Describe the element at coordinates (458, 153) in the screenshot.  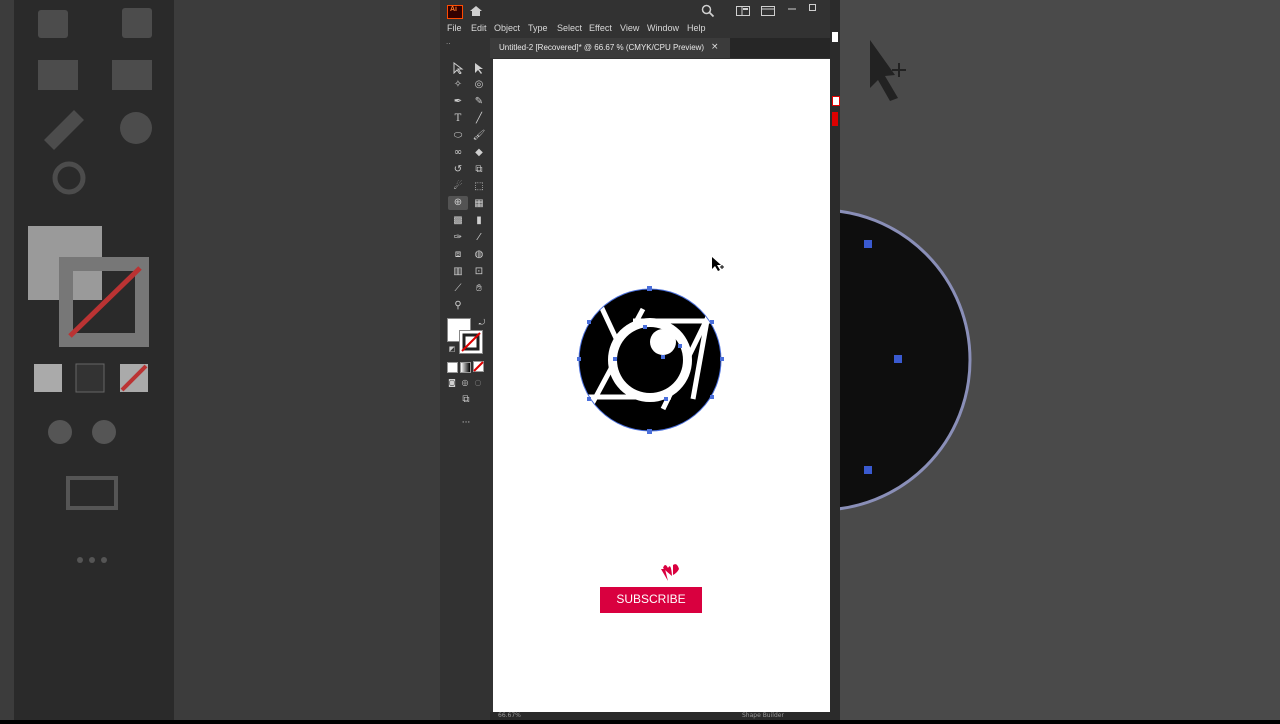
I see `shaper-tool-icon: ∞` at that location.